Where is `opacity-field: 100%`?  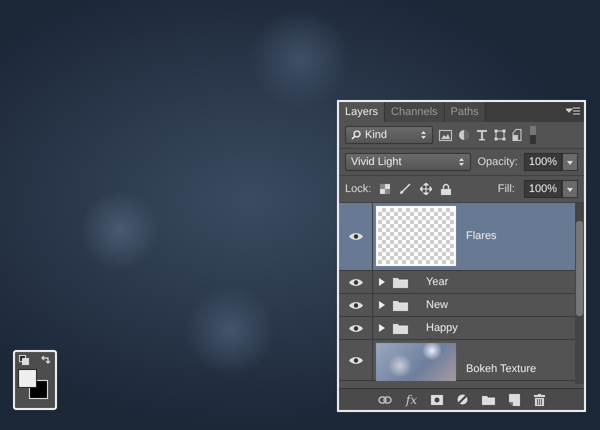 opacity-field: 100% is located at coordinates (543, 162).